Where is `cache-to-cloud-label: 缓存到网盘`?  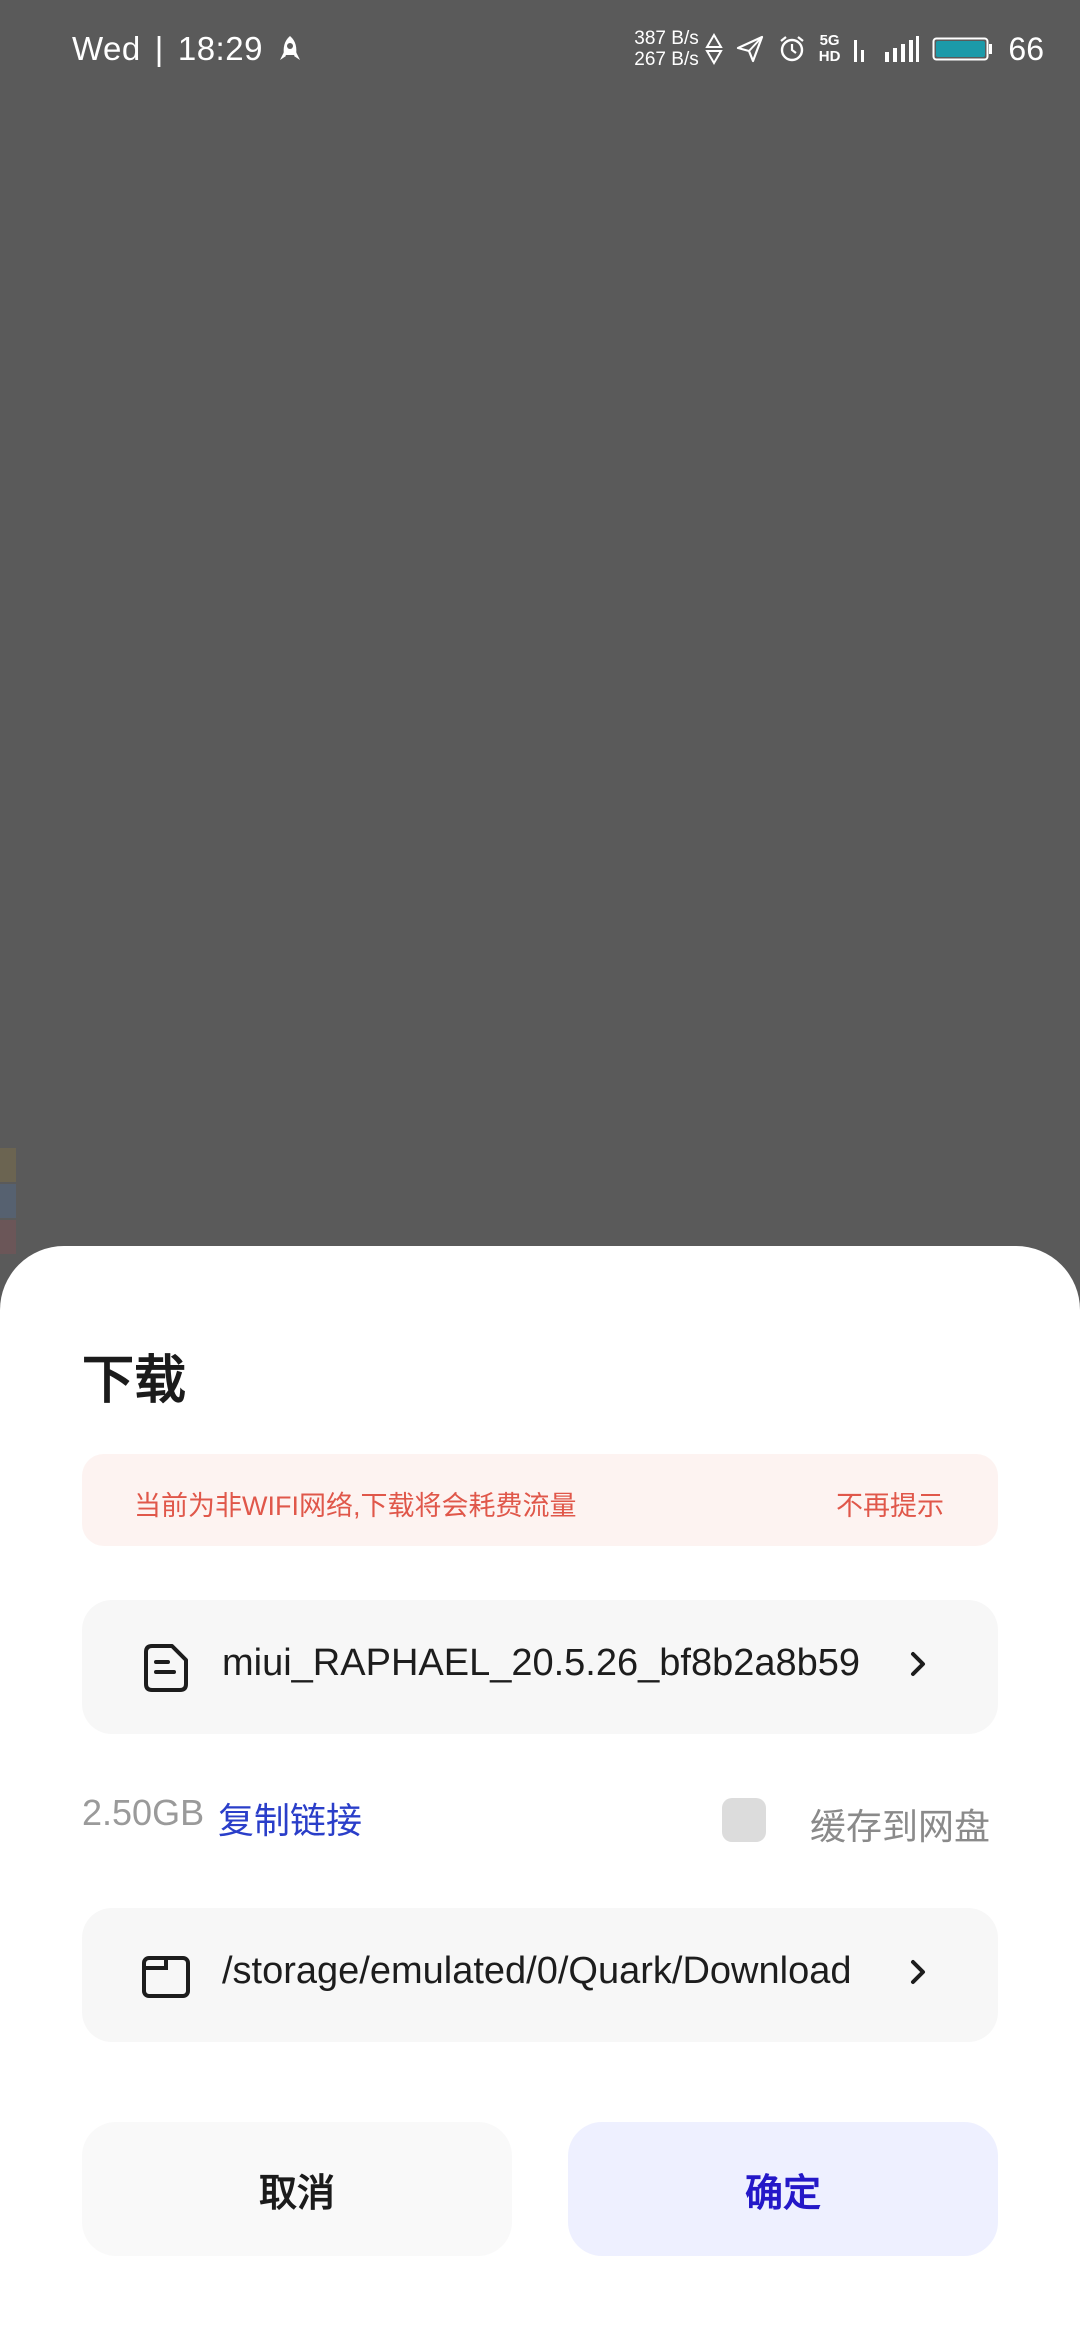 cache-to-cloud-label: 缓存到网盘 is located at coordinates (900, 1824).